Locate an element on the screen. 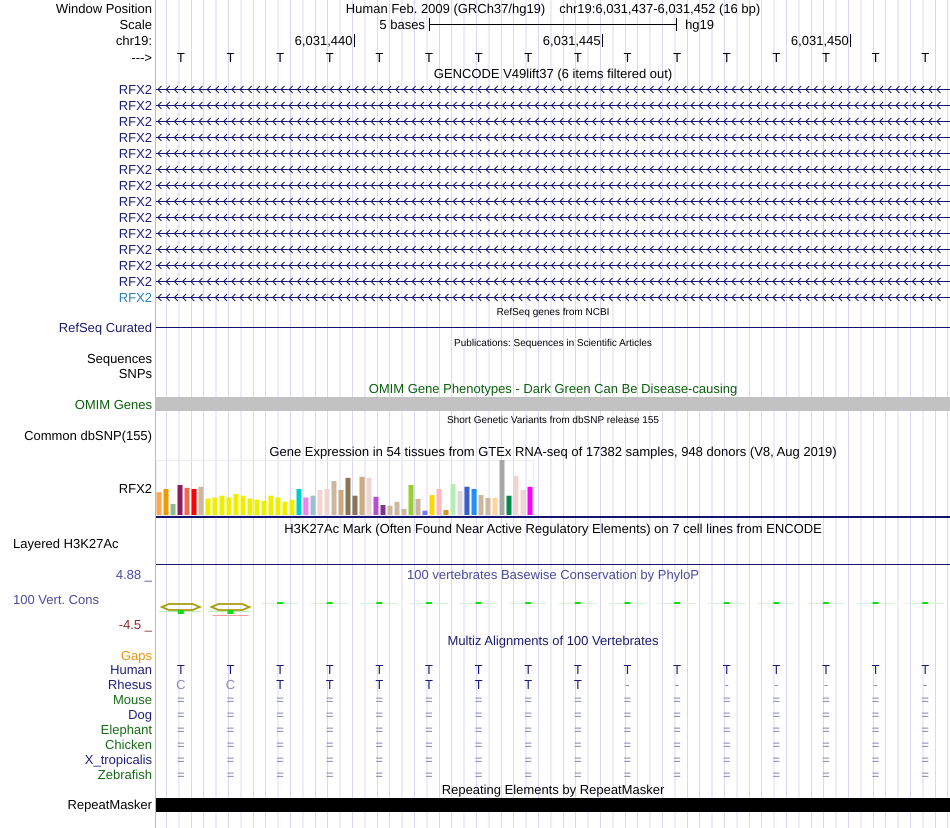 Image resolution: width=950 pixels, height=828 pixels. track-title: Publications: Sequences in Scientific Articles is located at coordinates (553, 343).